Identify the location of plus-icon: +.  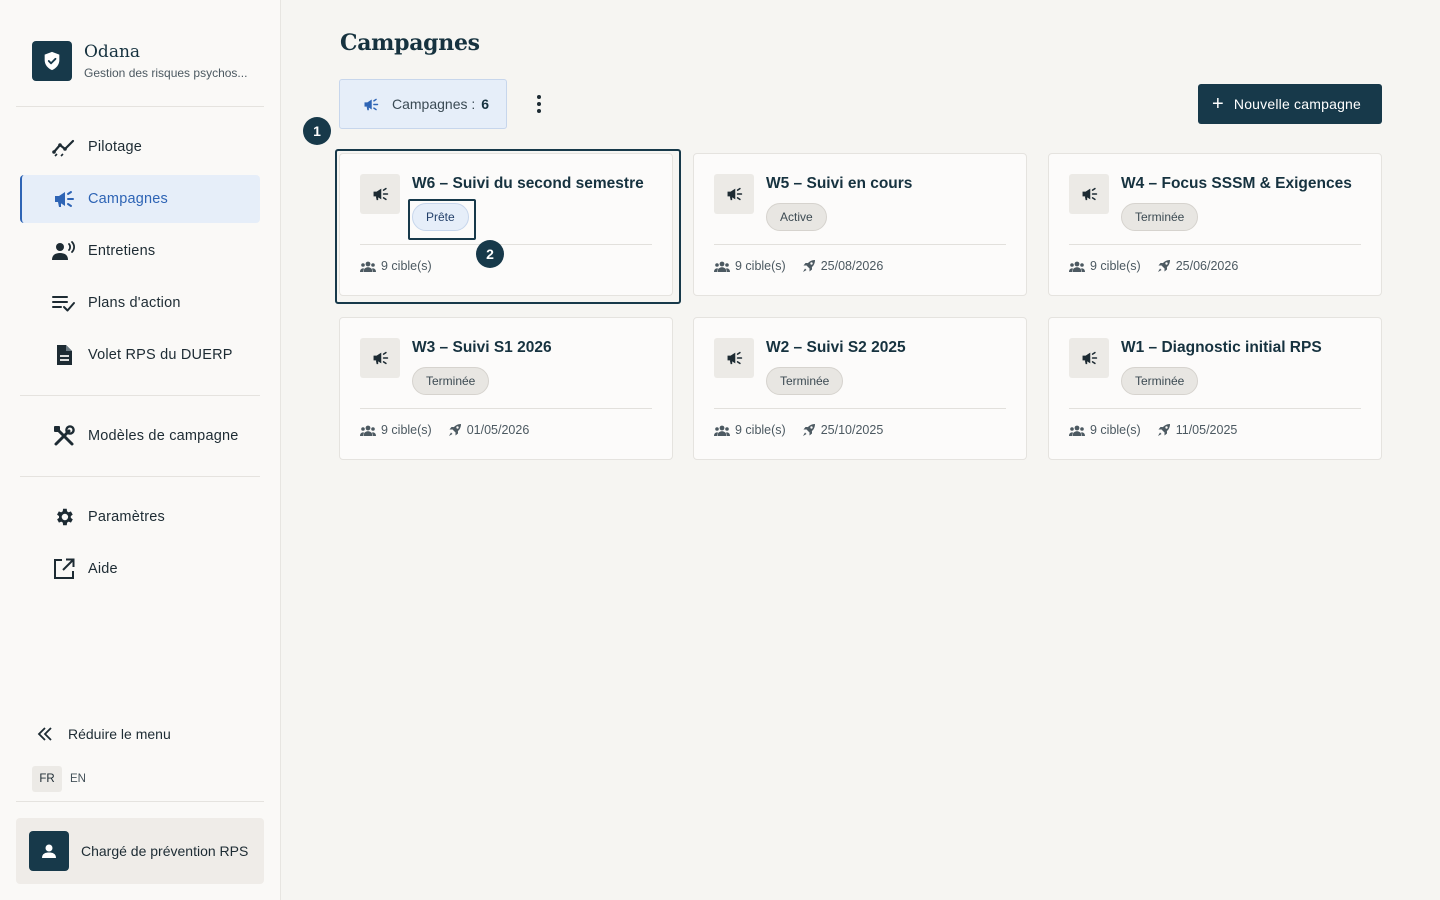
(1218, 104).